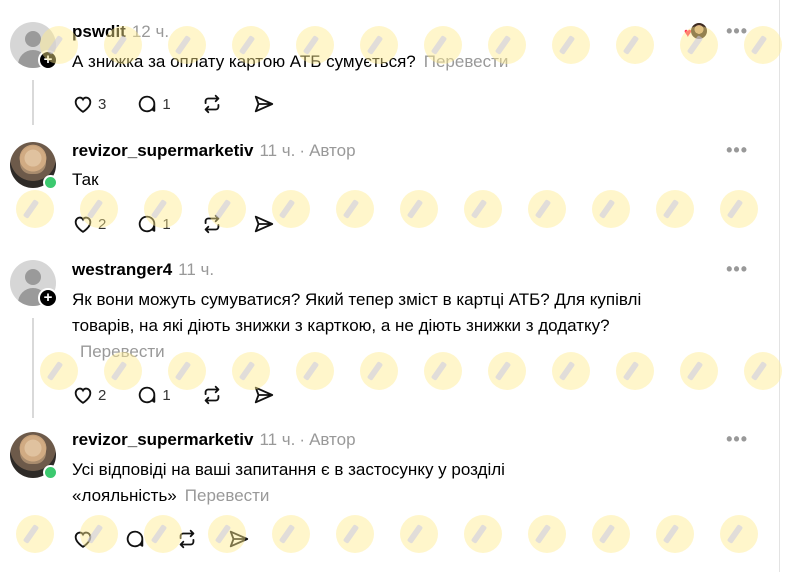 The image size is (789, 572). I want to click on like-button: 3, so click(89, 104).